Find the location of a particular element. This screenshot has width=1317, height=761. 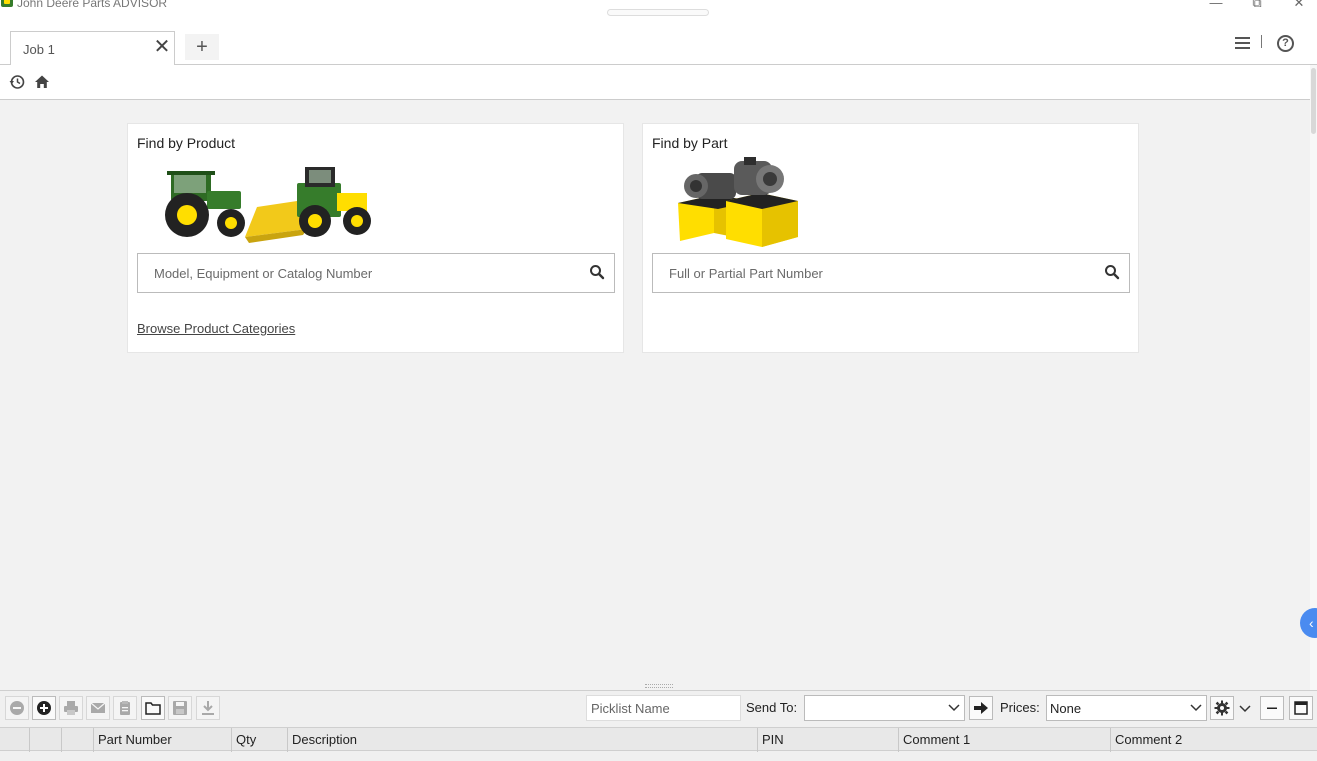

plus-circle-icon is located at coordinates (44, 708).